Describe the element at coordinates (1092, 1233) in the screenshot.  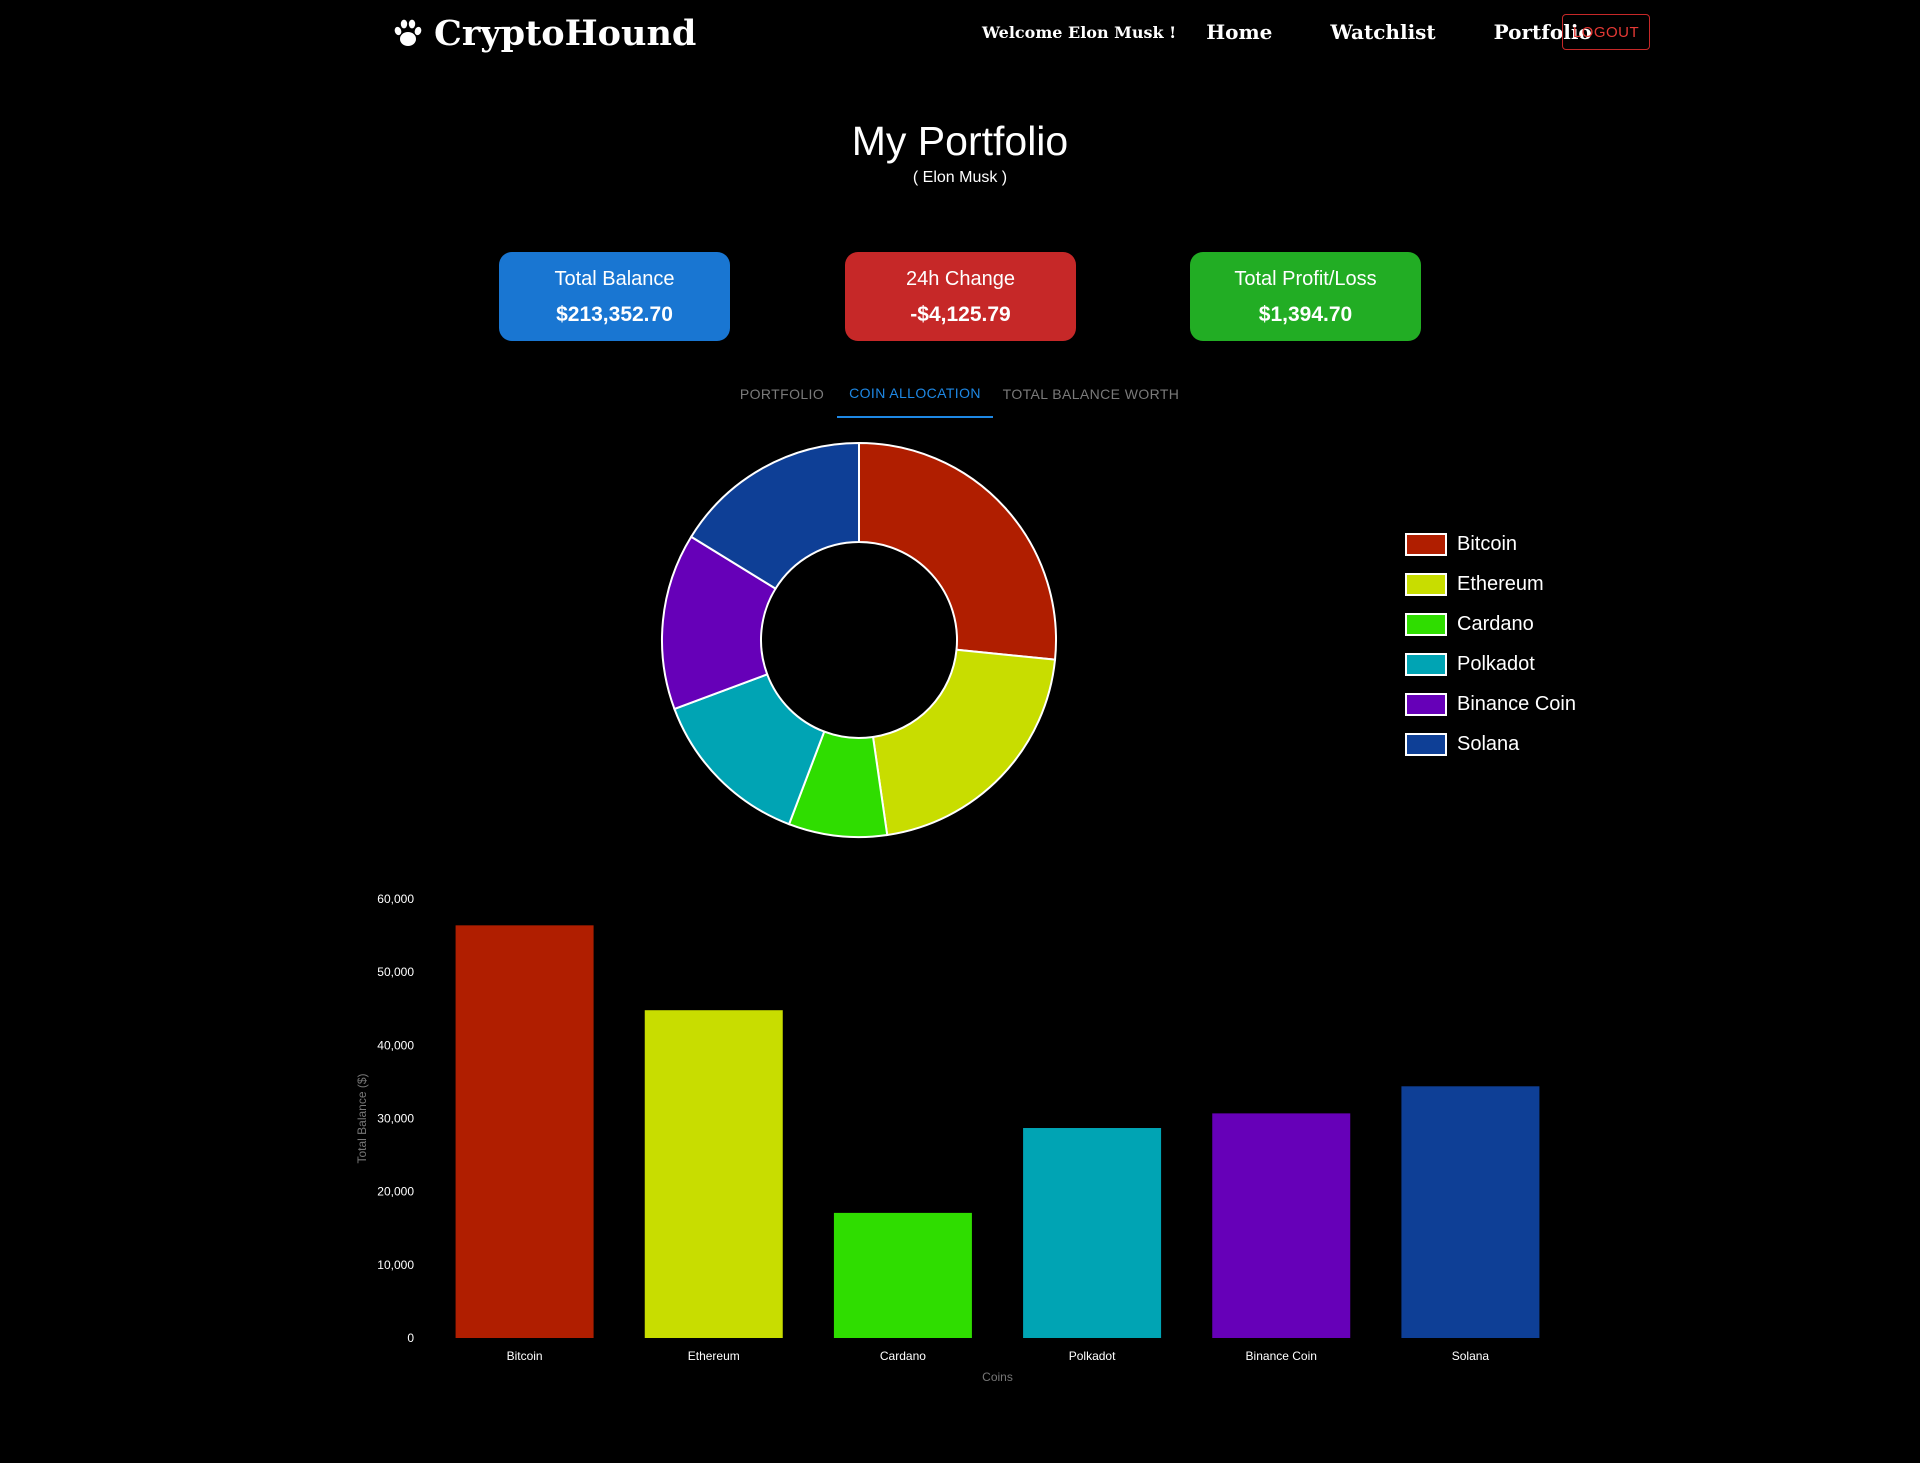
I see `bar-polkadot` at that location.